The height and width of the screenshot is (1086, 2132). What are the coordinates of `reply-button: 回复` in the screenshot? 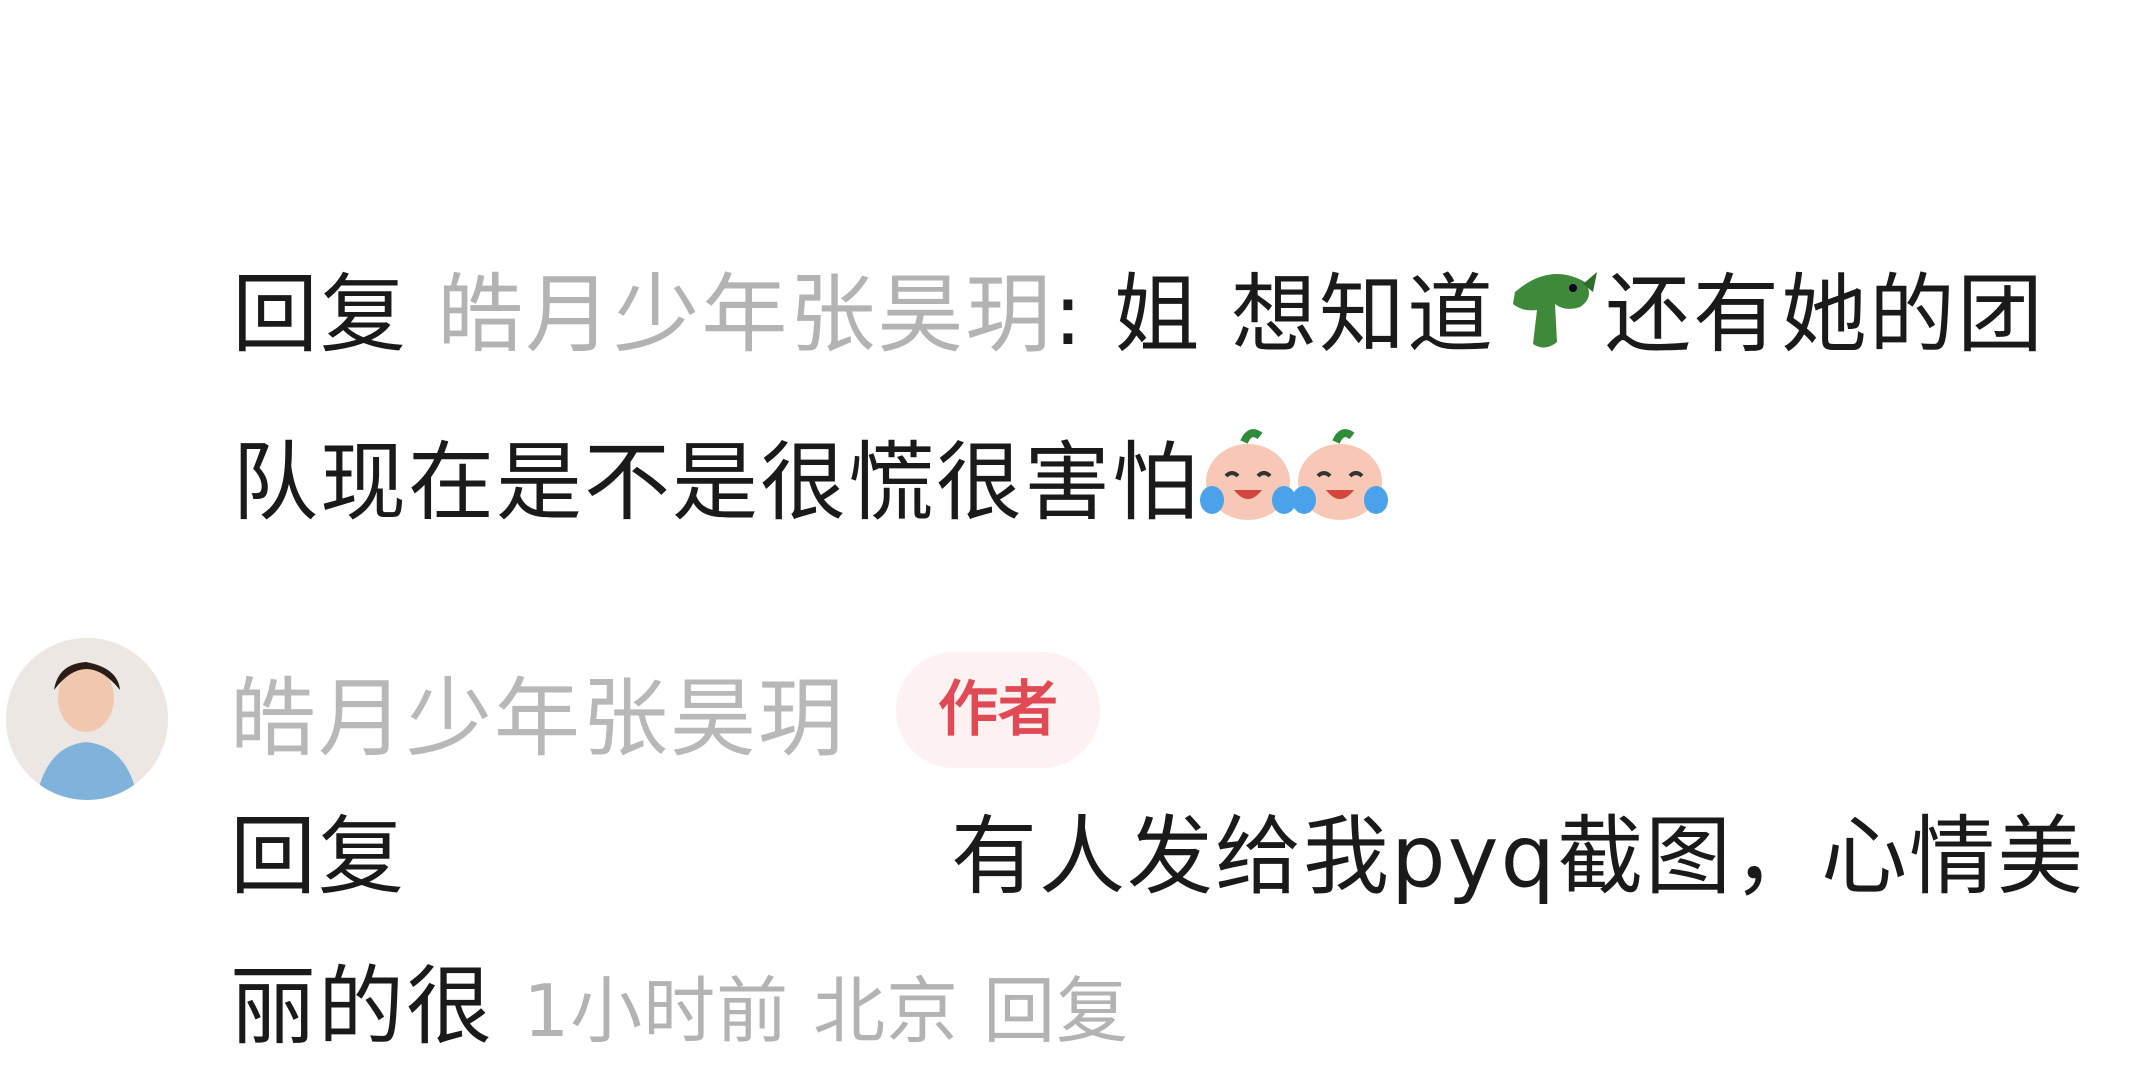 It's located at (1056, 1011).